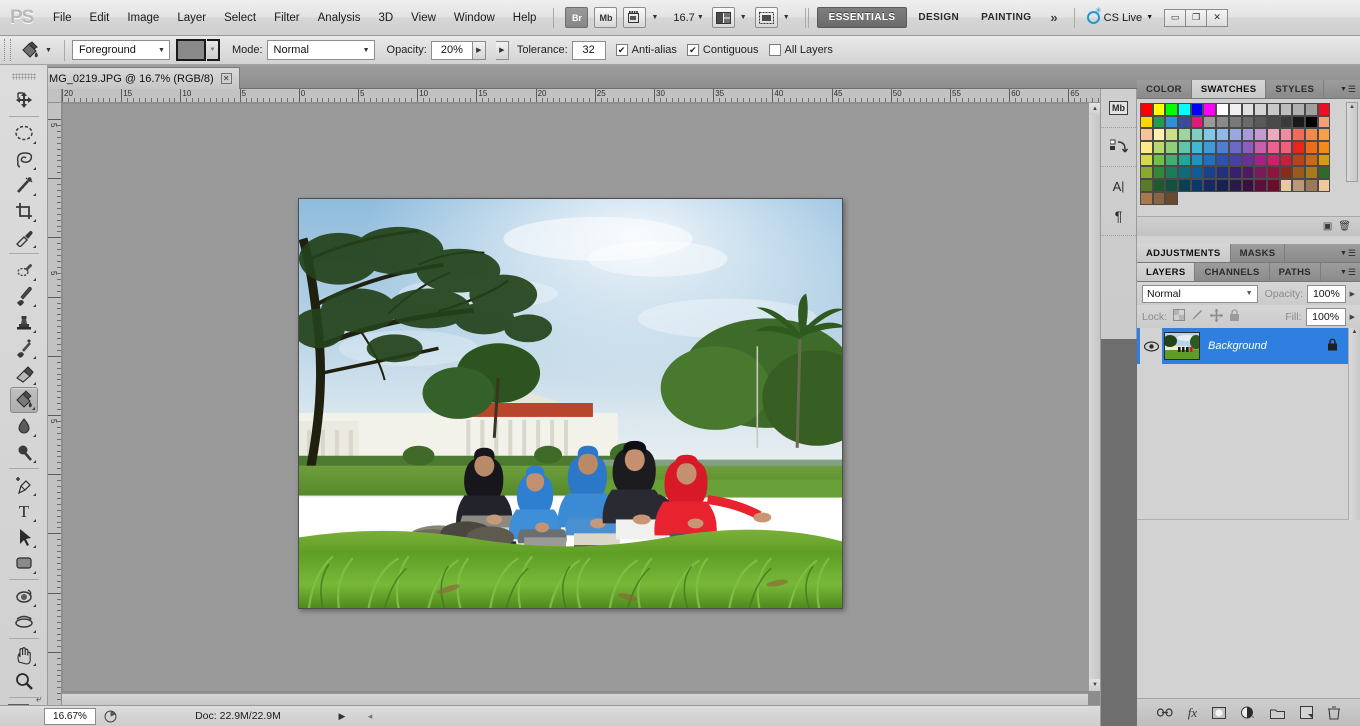  Describe the element at coordinates (1229, 89) in the screenshot. I see `tab-swatches: SWATCHES` at that location.